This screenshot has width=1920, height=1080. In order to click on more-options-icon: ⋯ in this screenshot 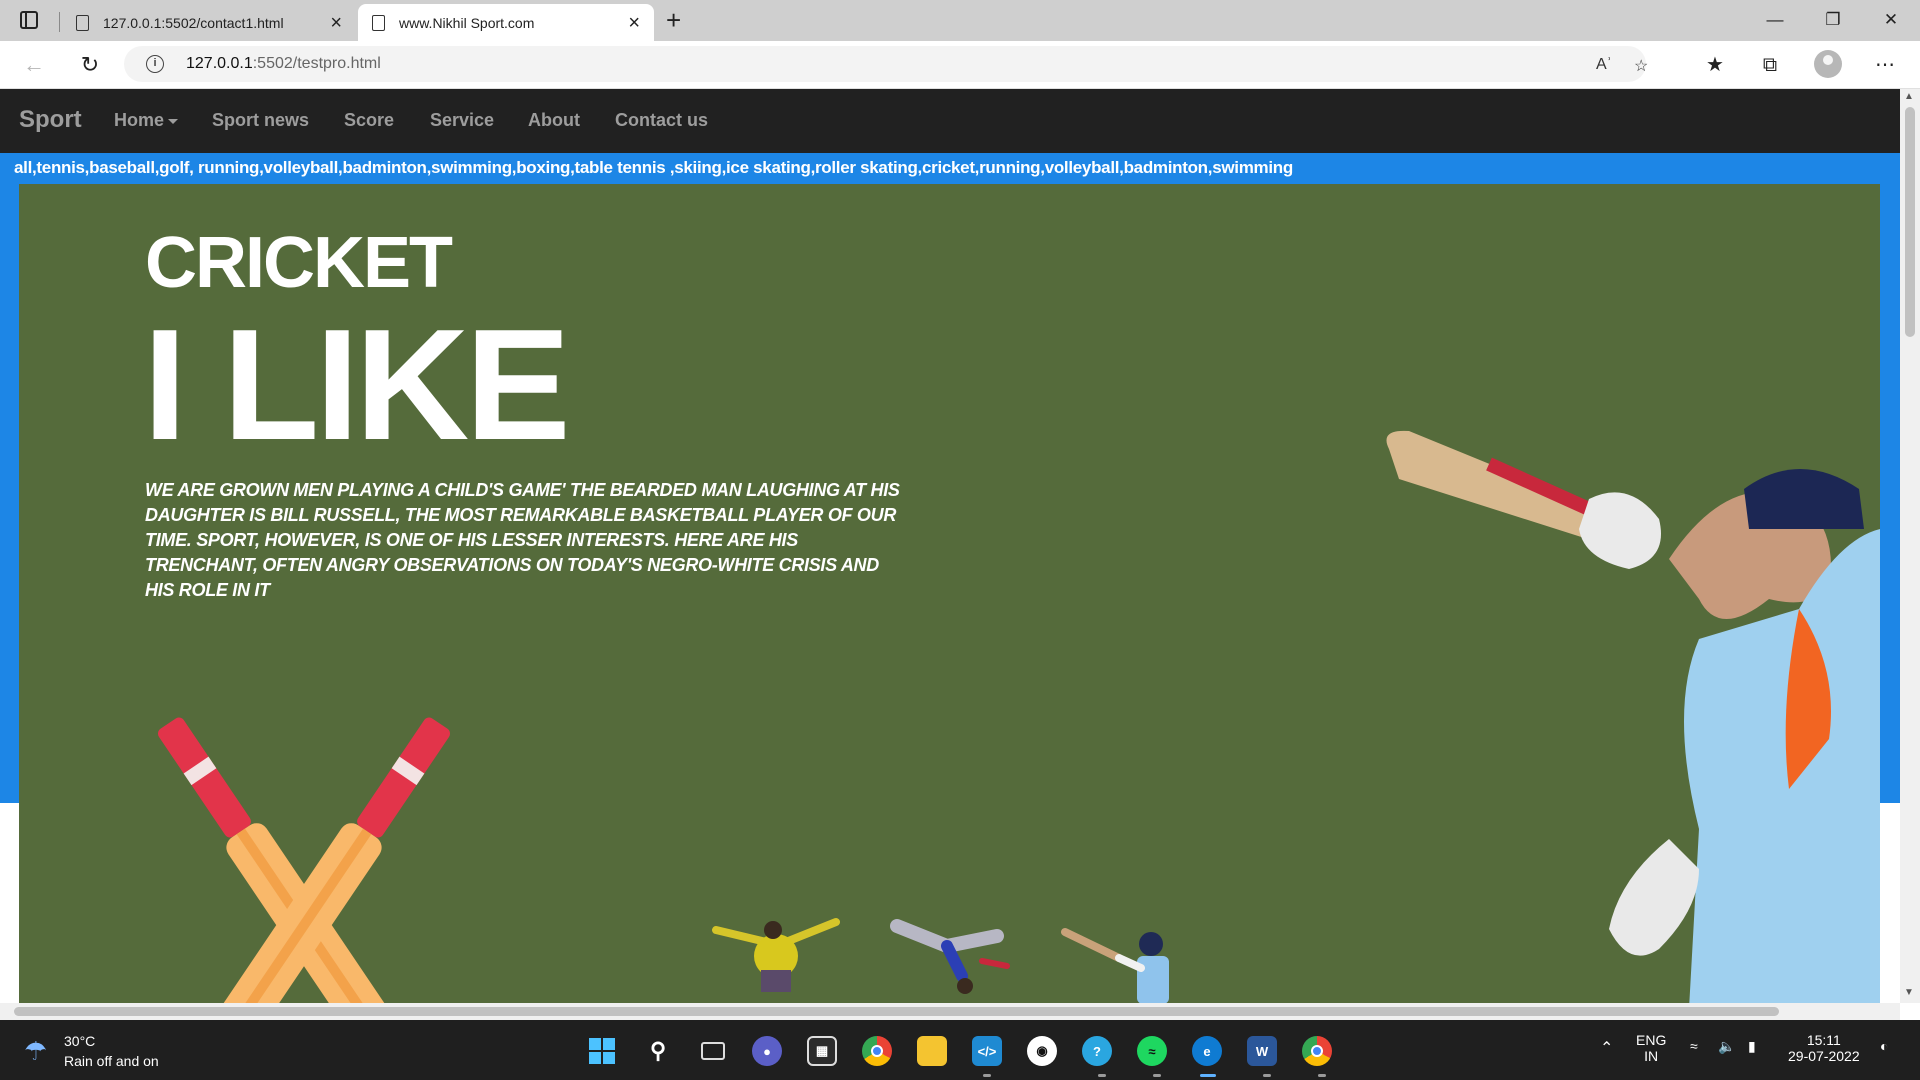, I will do `click(1885, 65)`.